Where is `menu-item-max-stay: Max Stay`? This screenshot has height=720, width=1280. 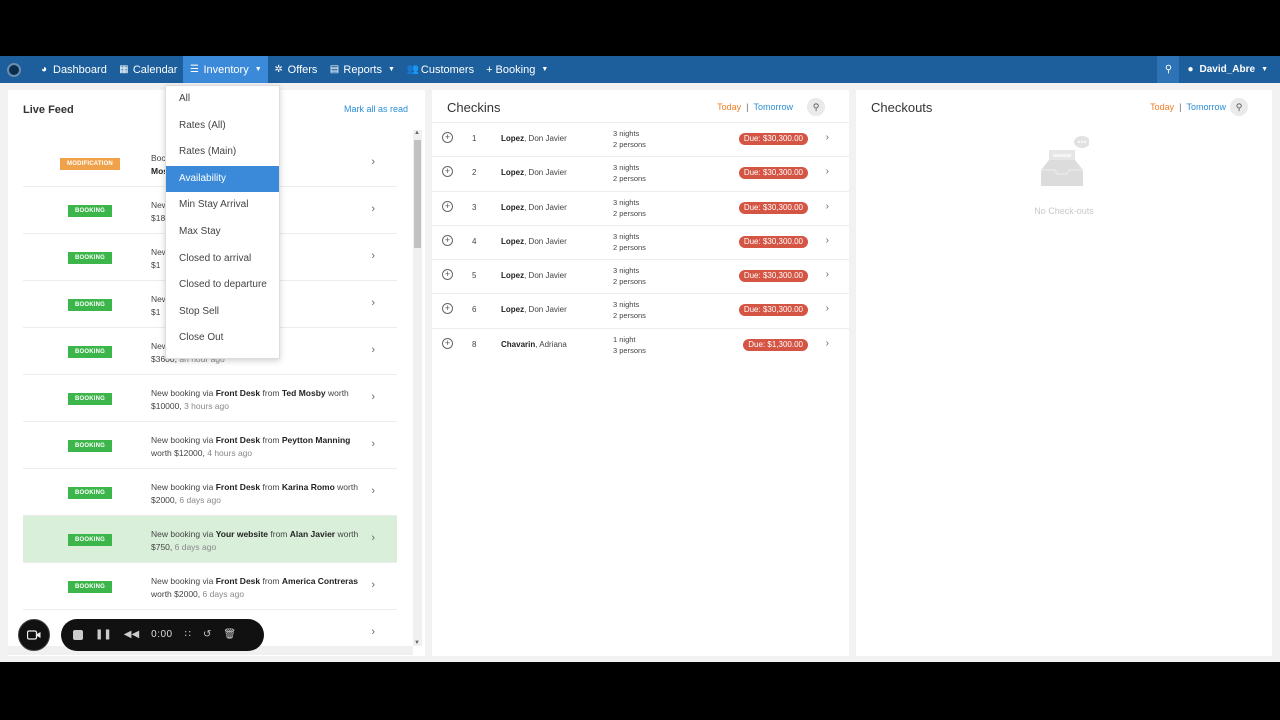
menu-item-max-stay: Max Stay is located at coordinates (222, 232).